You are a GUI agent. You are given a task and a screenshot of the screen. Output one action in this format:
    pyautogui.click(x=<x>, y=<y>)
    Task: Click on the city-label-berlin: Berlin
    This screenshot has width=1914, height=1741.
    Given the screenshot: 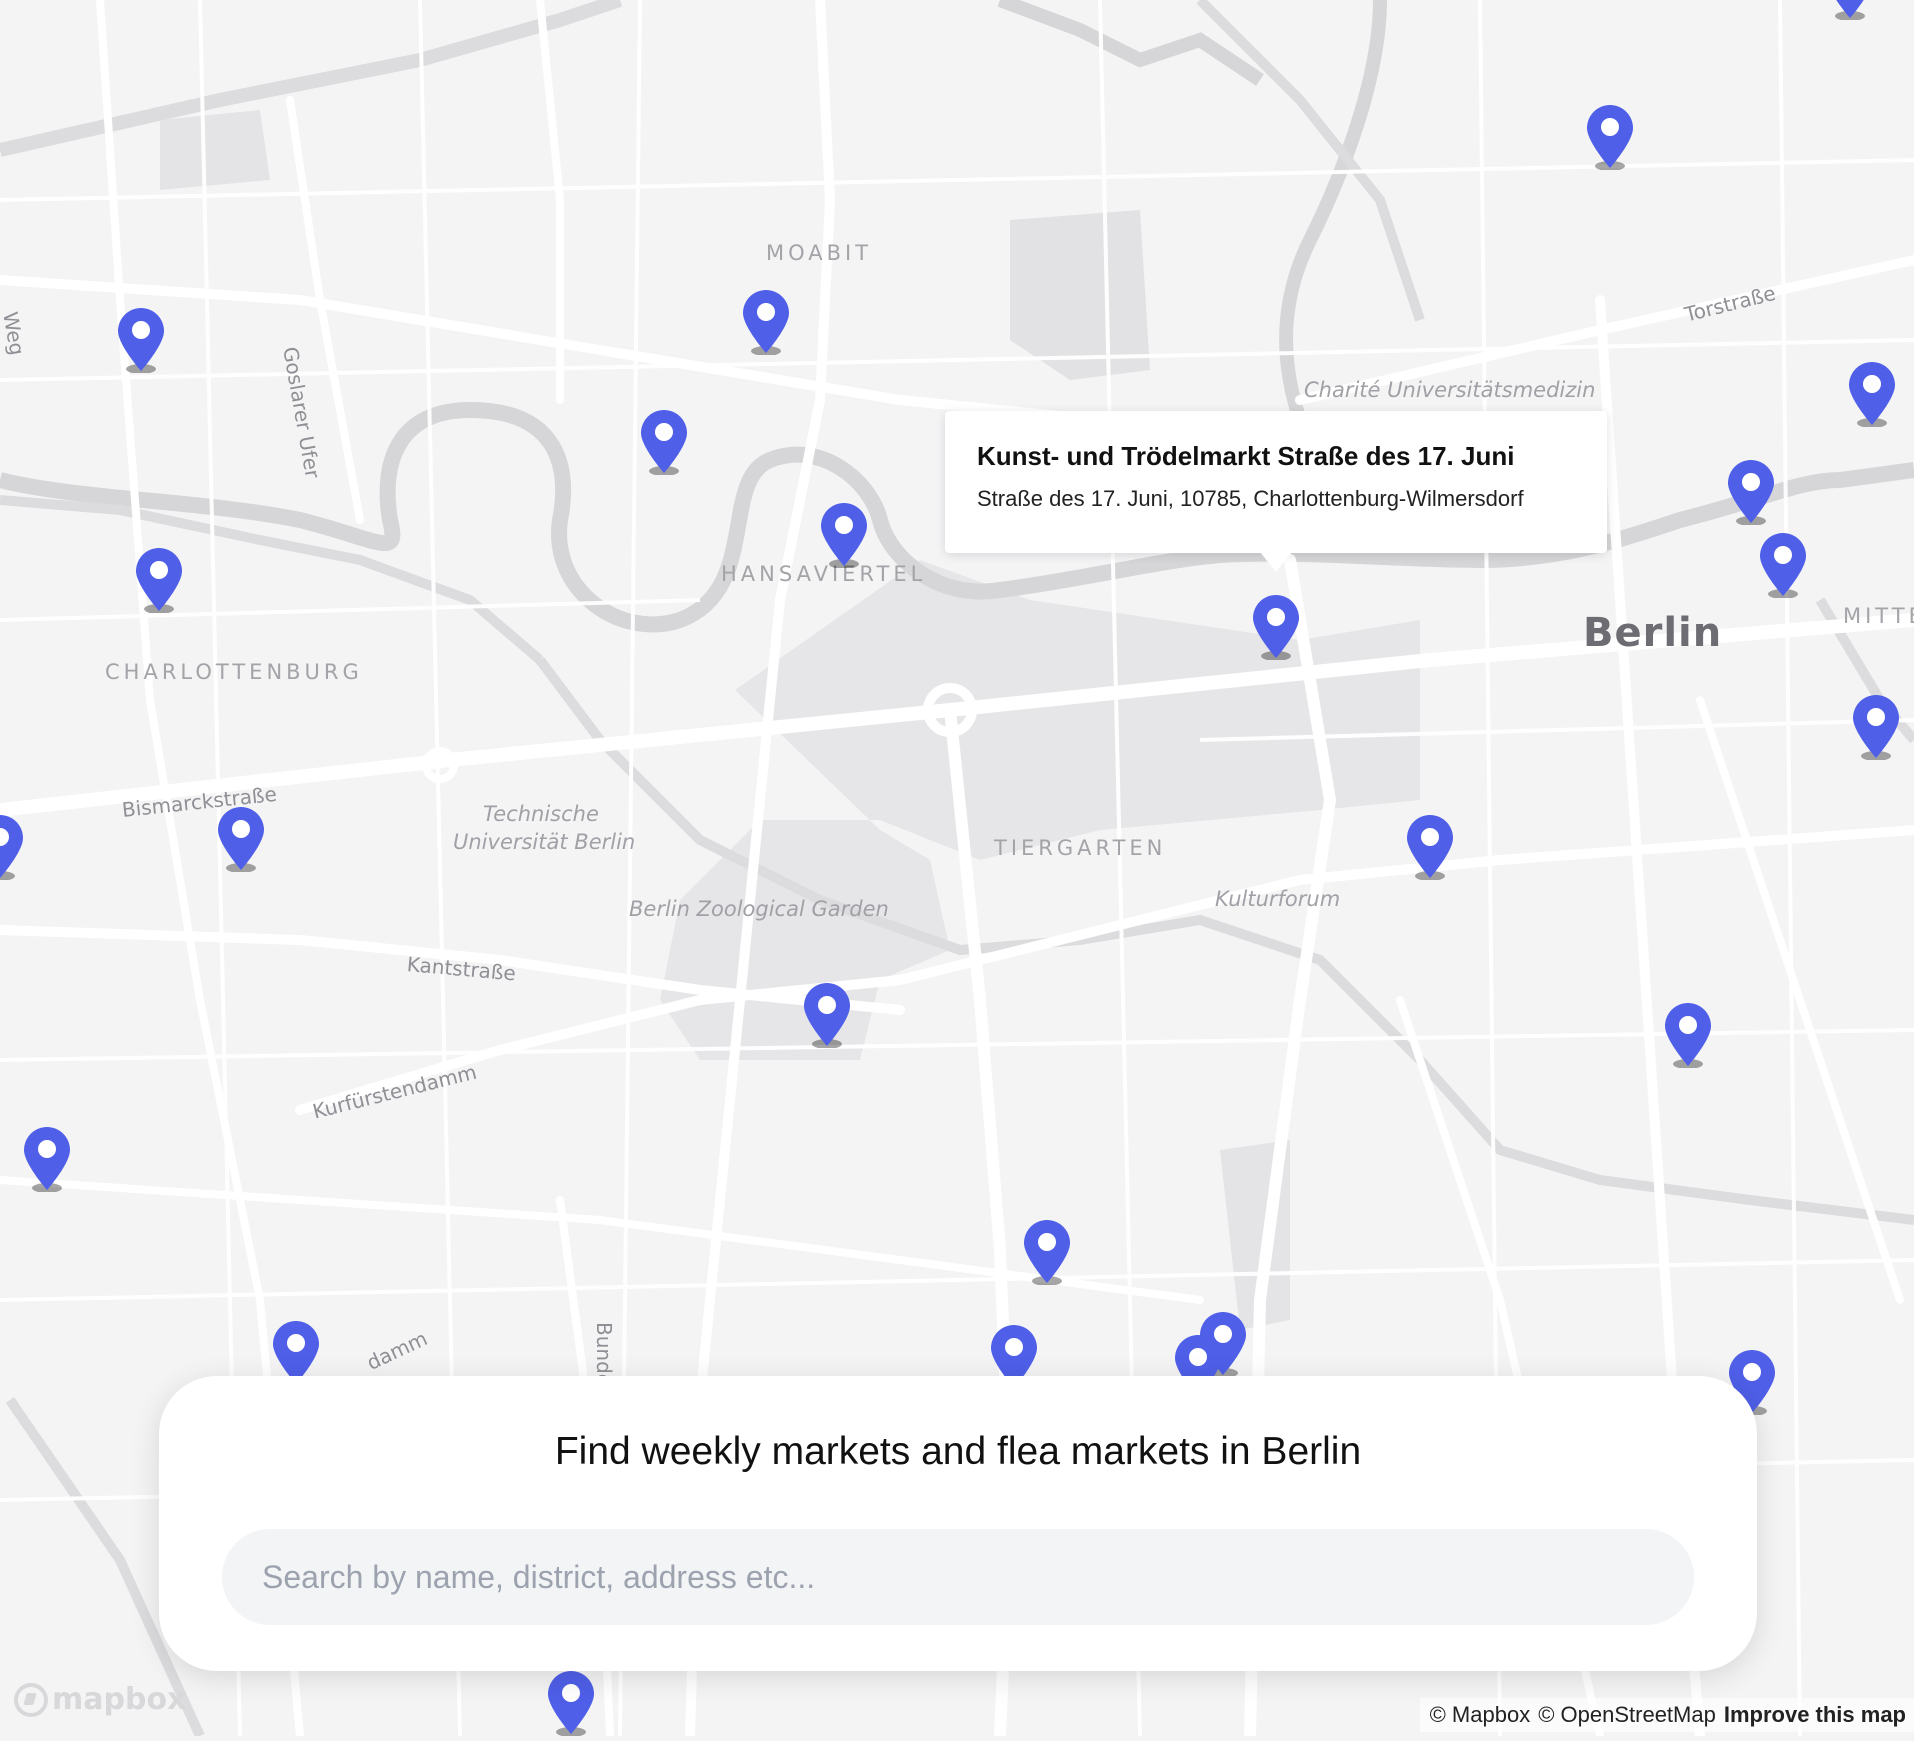 What is the action you would take?
    pyautogui.click(x=1653, y=633)
    